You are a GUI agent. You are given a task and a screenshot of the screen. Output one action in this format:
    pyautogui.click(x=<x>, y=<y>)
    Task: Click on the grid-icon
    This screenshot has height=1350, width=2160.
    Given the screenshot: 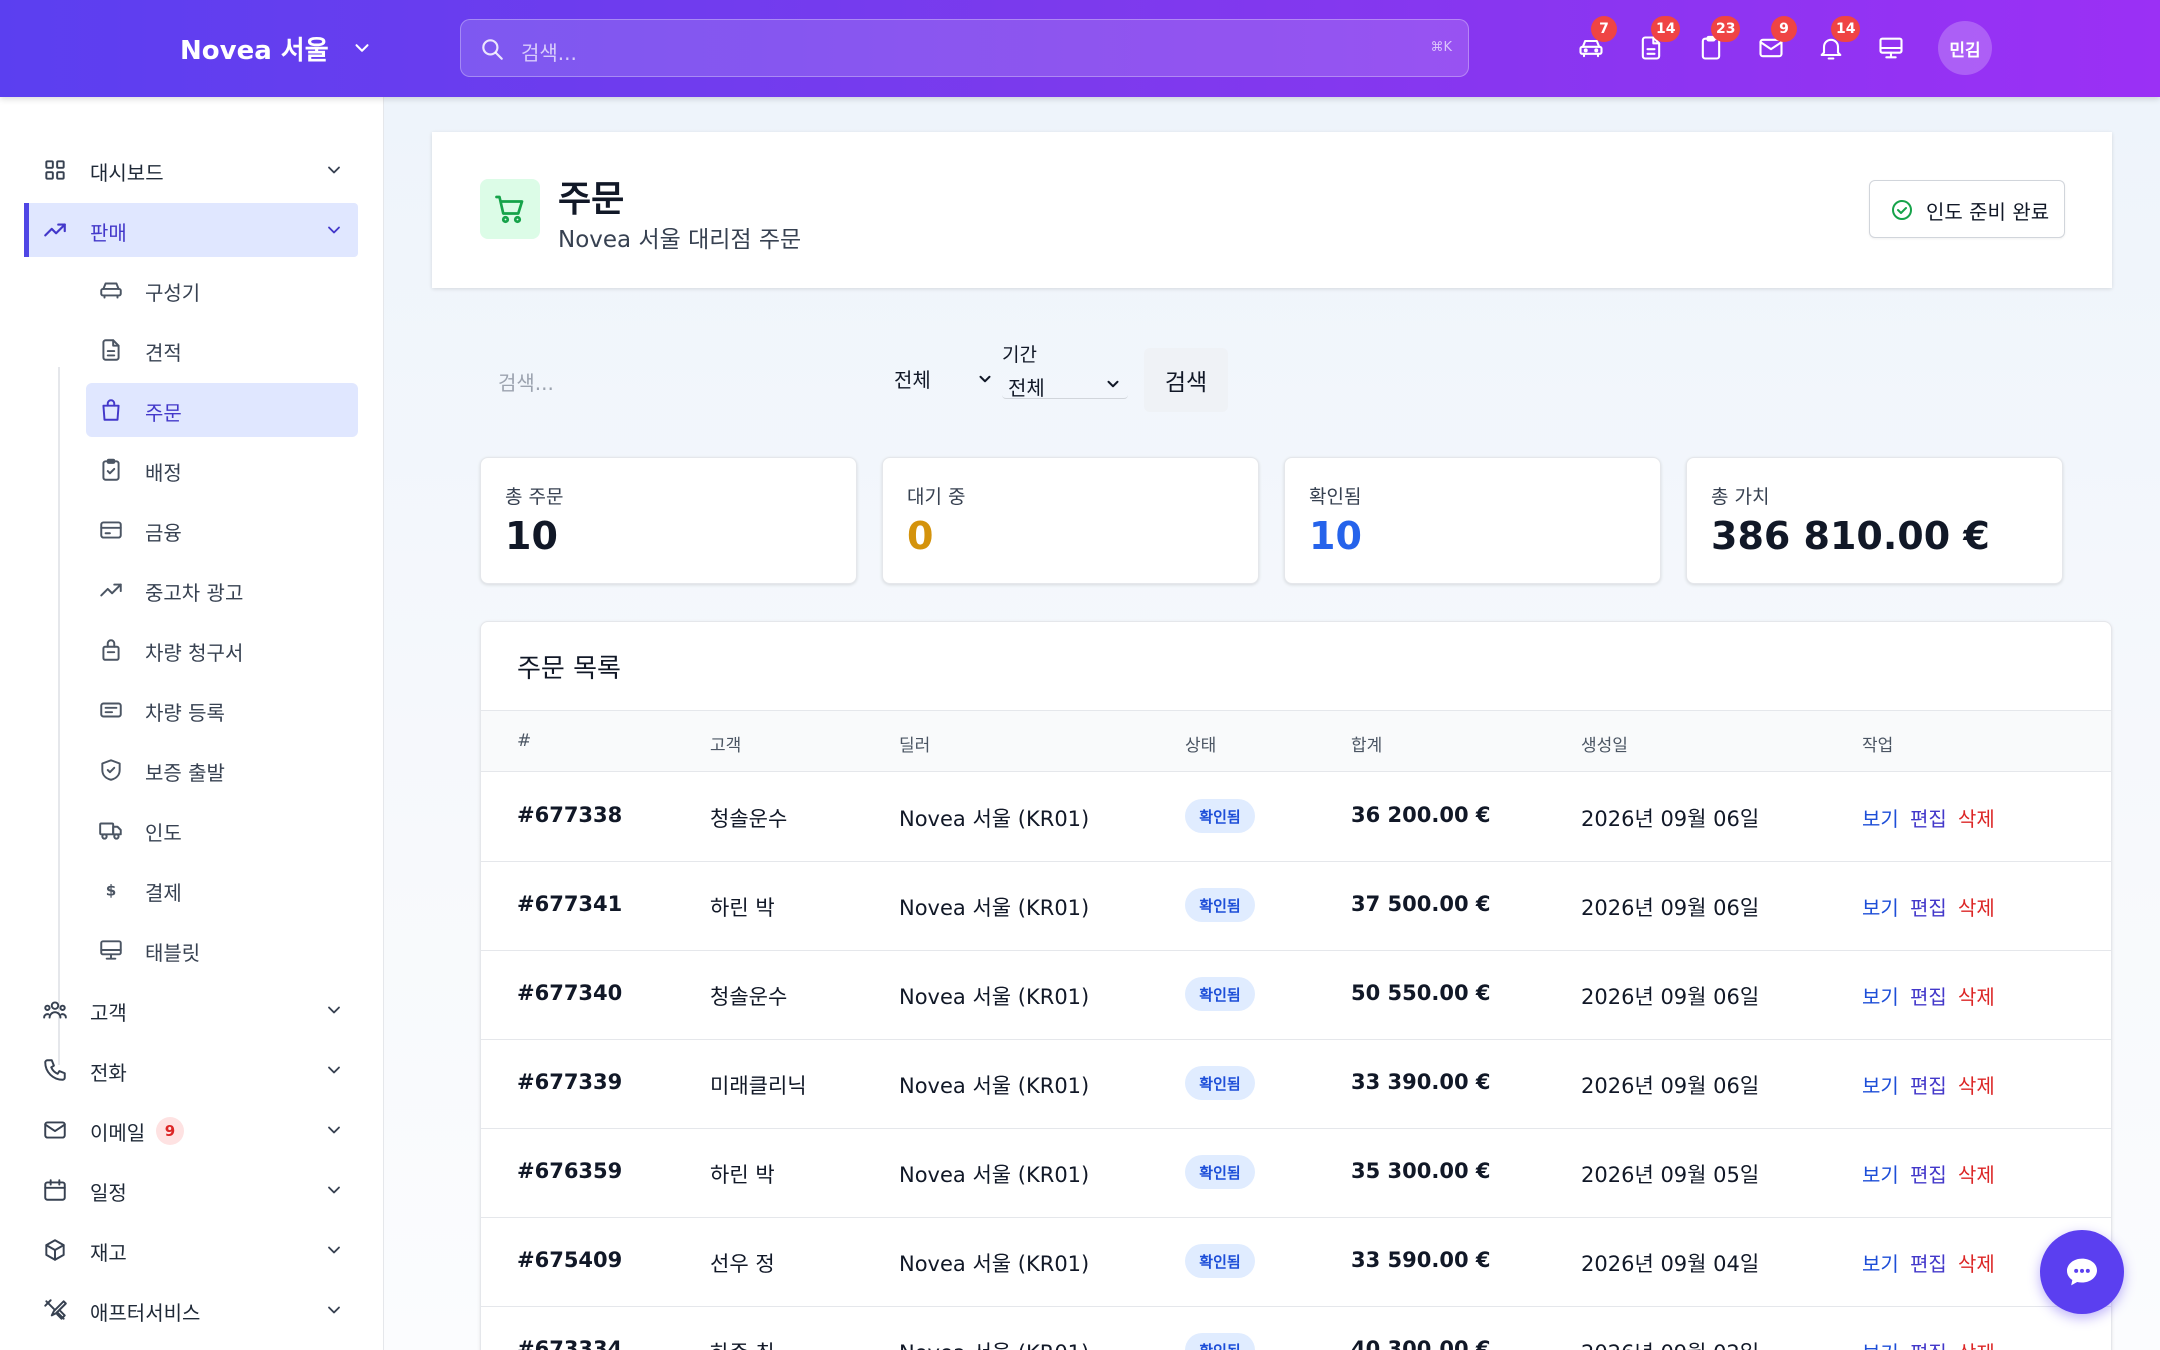 What is the action you would take?
    pyautogui.click(x=55, y=170)
    